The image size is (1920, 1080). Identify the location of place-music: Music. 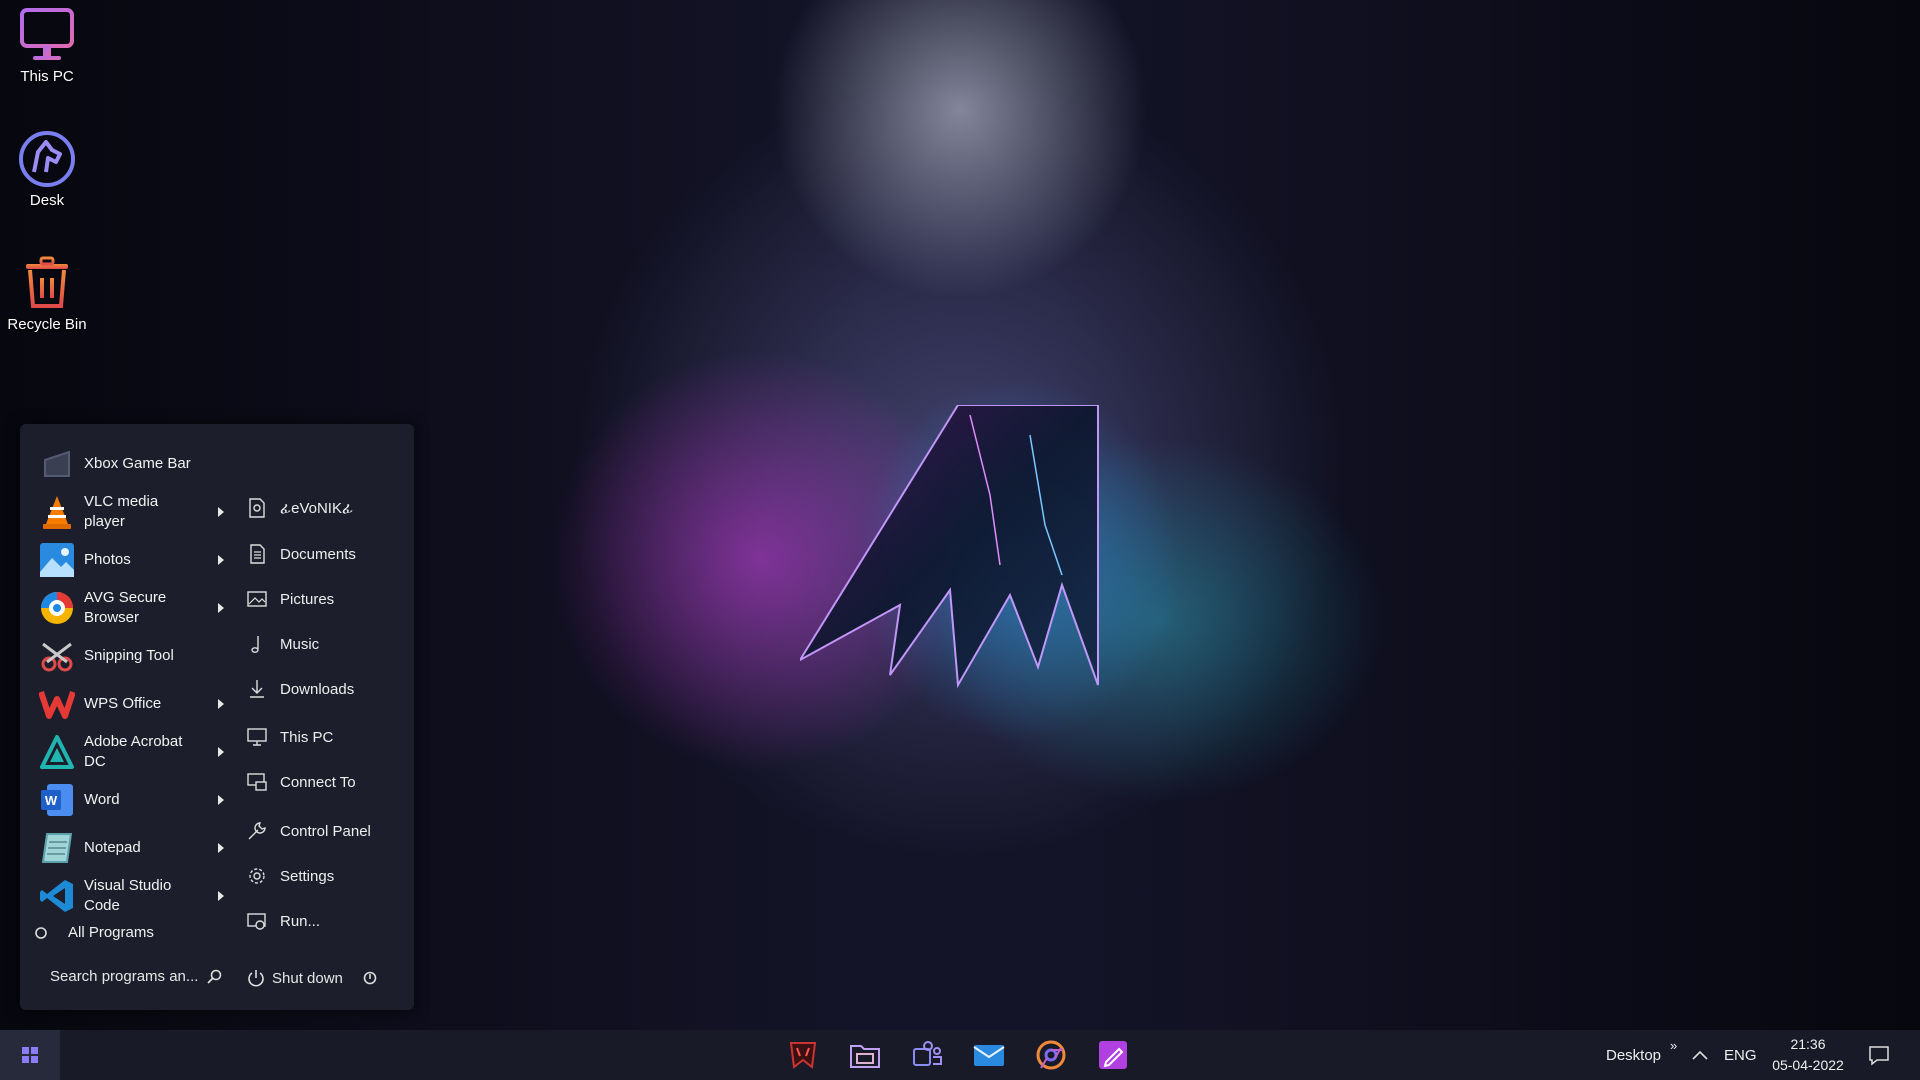
(282, 644).